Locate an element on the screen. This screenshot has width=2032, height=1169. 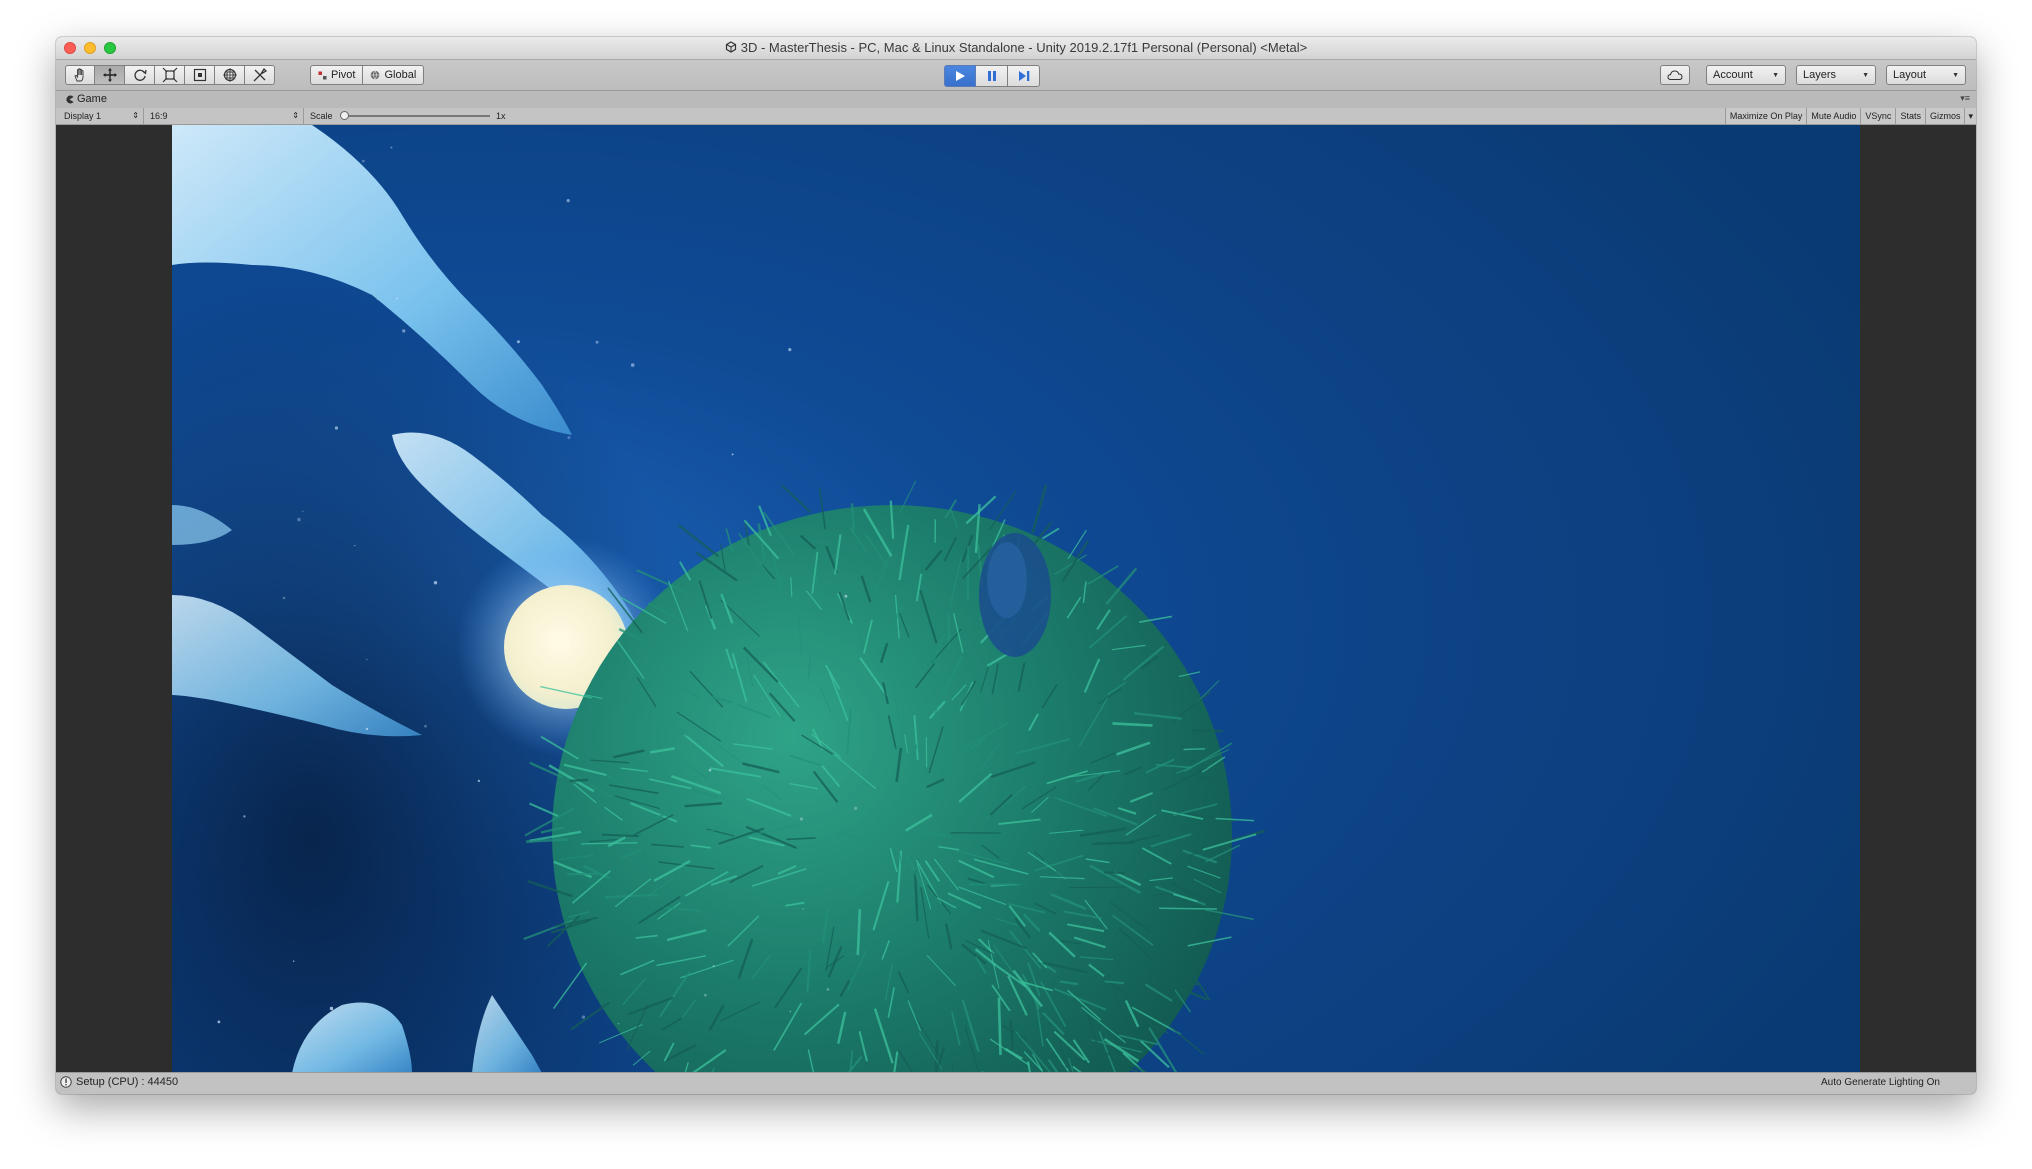
custom-tool-icon is located at coordinates (260, 74).